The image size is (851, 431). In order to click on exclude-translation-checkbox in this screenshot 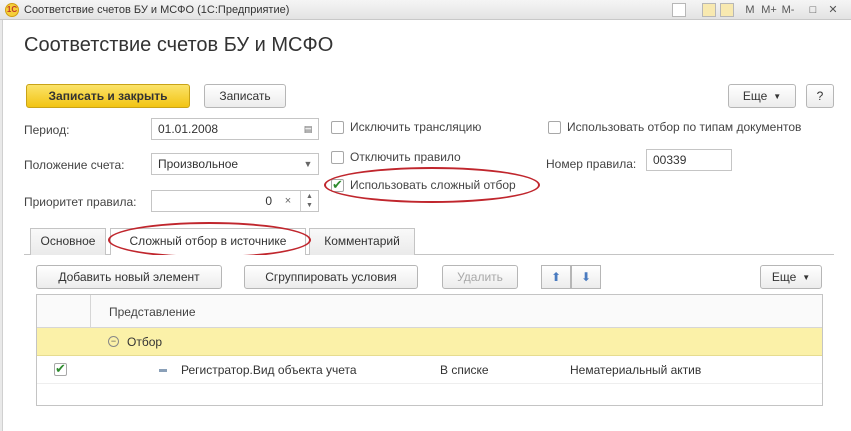, I will do `click(337, 127)`.